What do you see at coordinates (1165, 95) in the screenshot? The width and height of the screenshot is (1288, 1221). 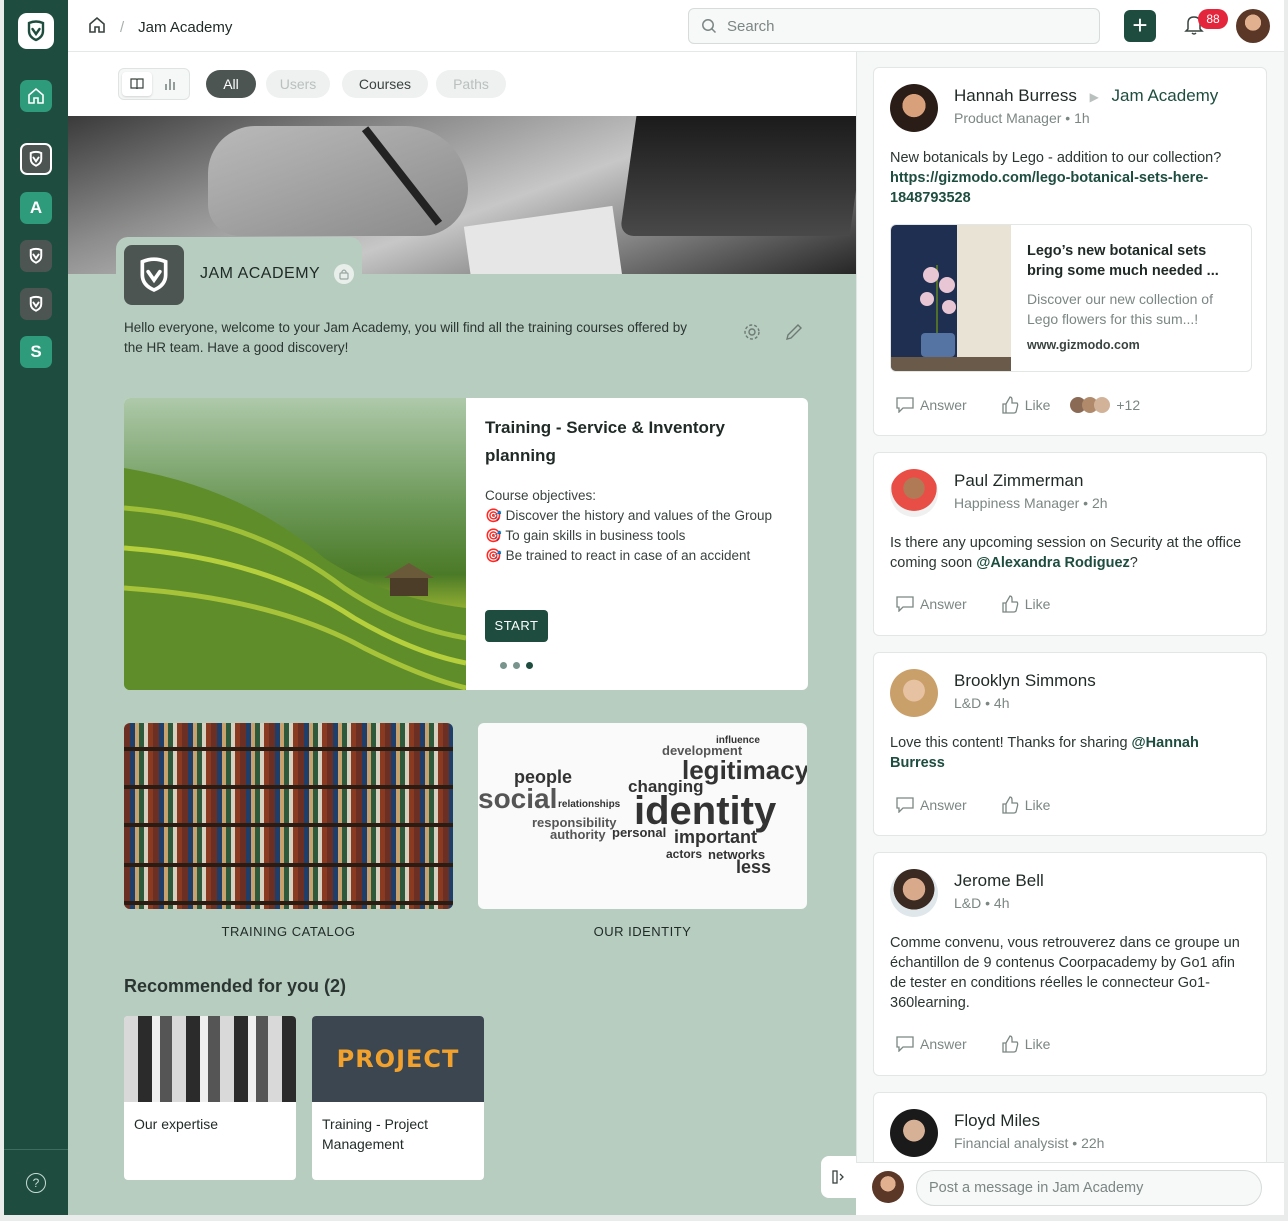 I see `post-target: Jam Academy` at bounding box center [1165, 95].